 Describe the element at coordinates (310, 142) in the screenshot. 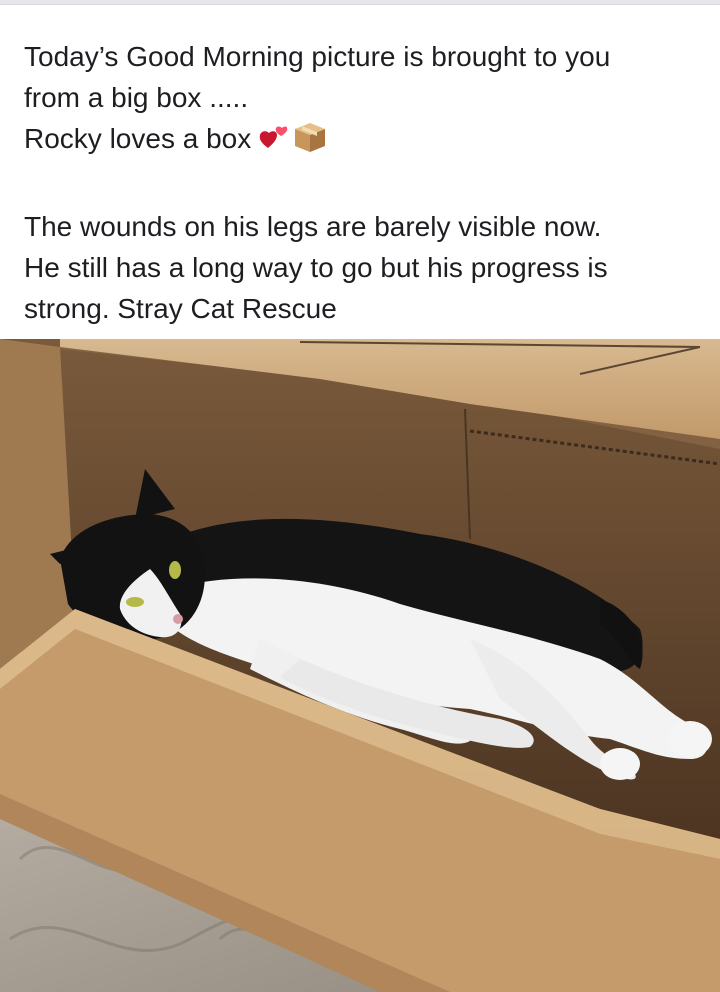

I see `package-icon` at that location.